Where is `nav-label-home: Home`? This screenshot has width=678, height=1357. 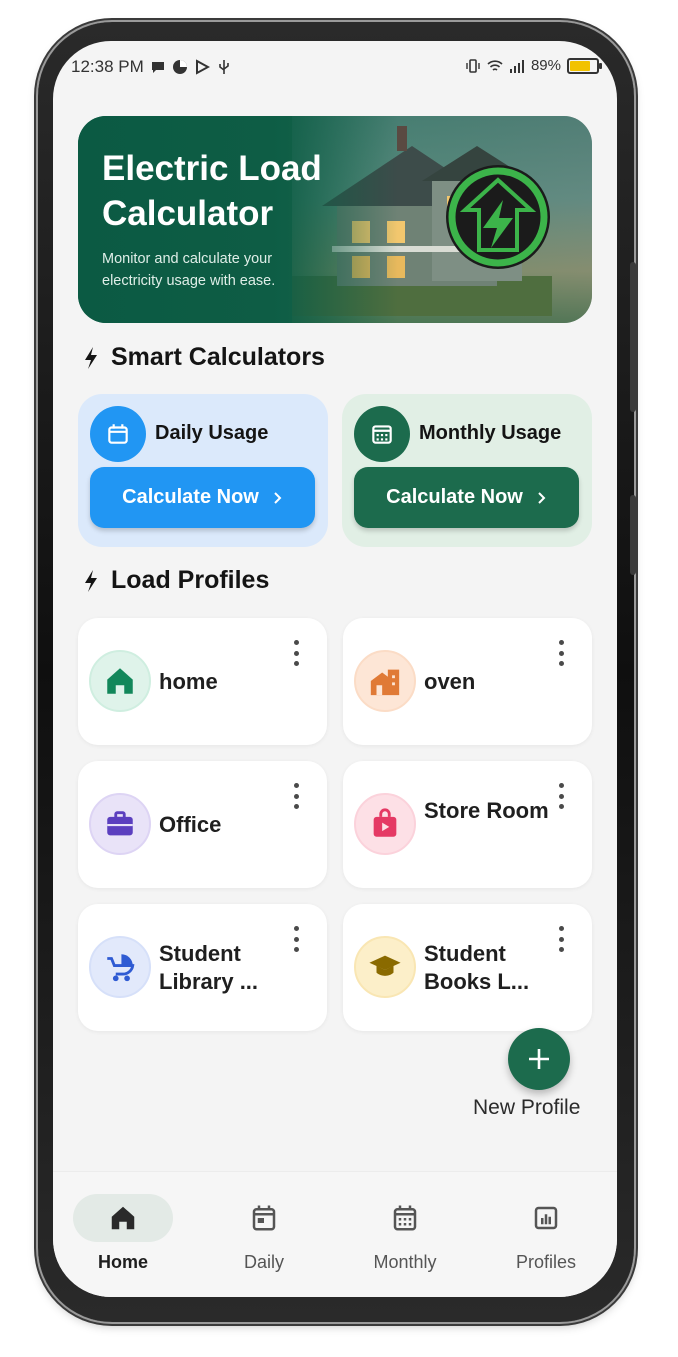
nav-label-home: Home is located at coordinates (122, 1262).